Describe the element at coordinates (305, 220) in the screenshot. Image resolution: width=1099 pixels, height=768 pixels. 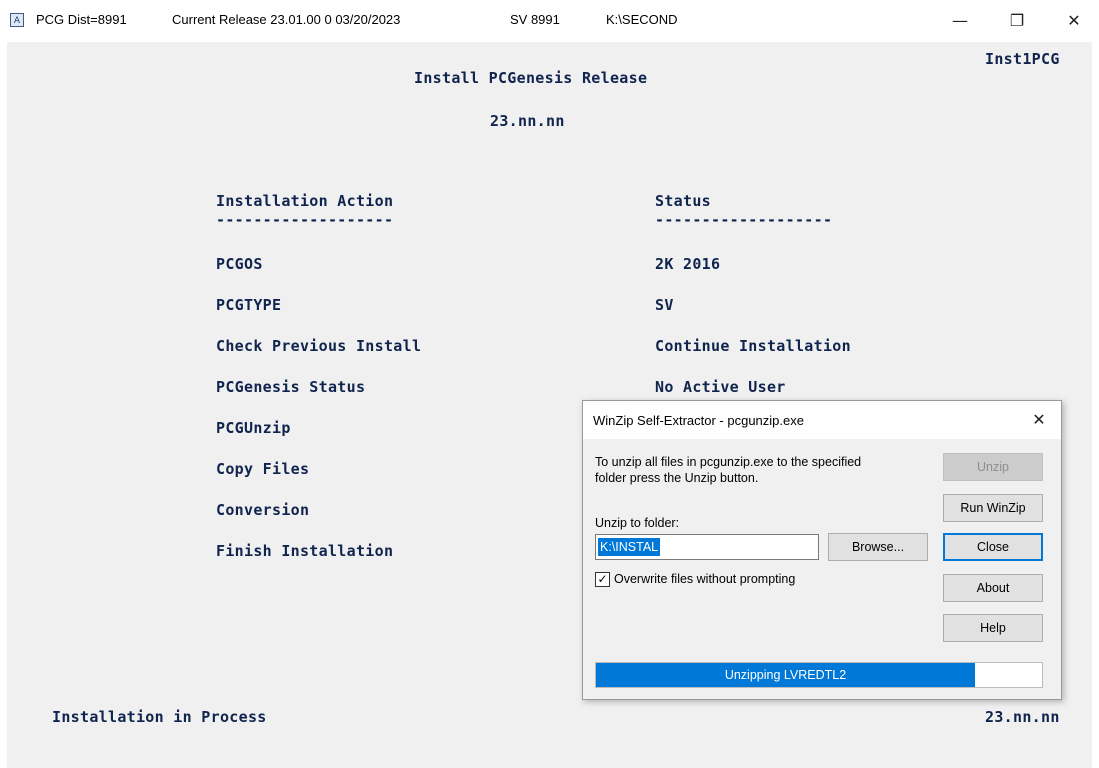
I see `action-column-underline: -------------------` at that location.